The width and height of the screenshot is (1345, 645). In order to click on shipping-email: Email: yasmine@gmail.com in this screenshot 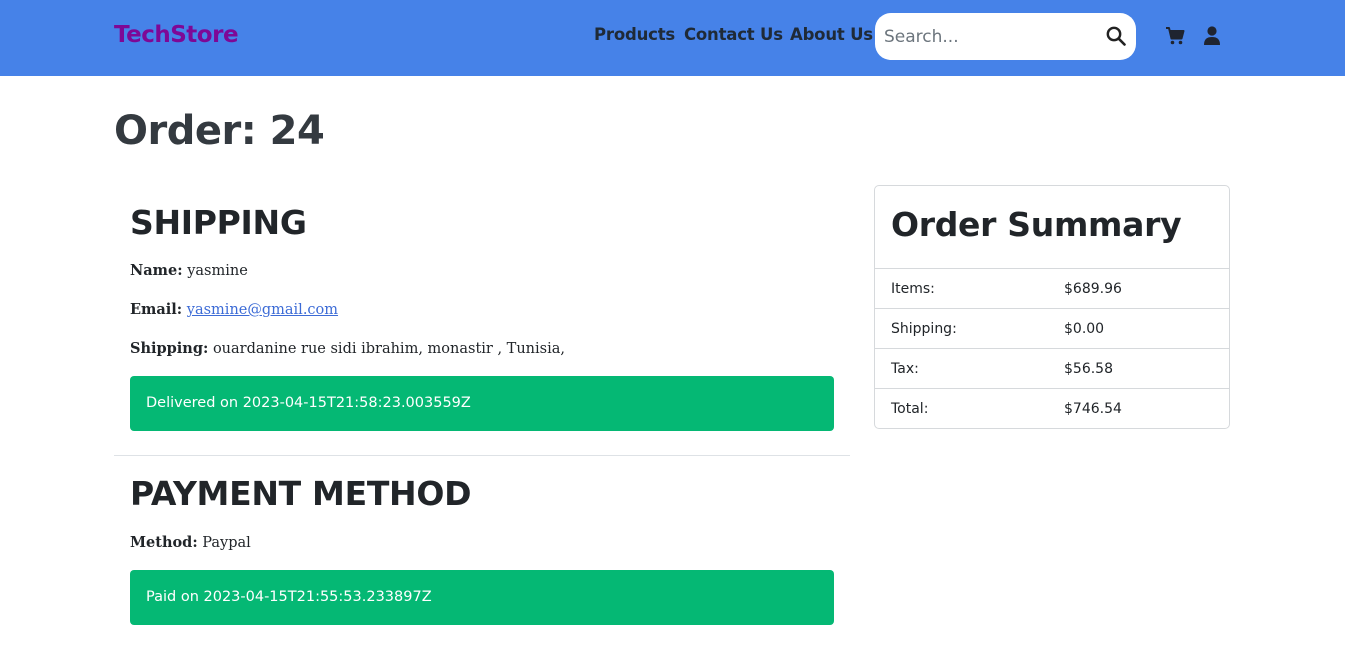, I will do `click(234, 309)`.